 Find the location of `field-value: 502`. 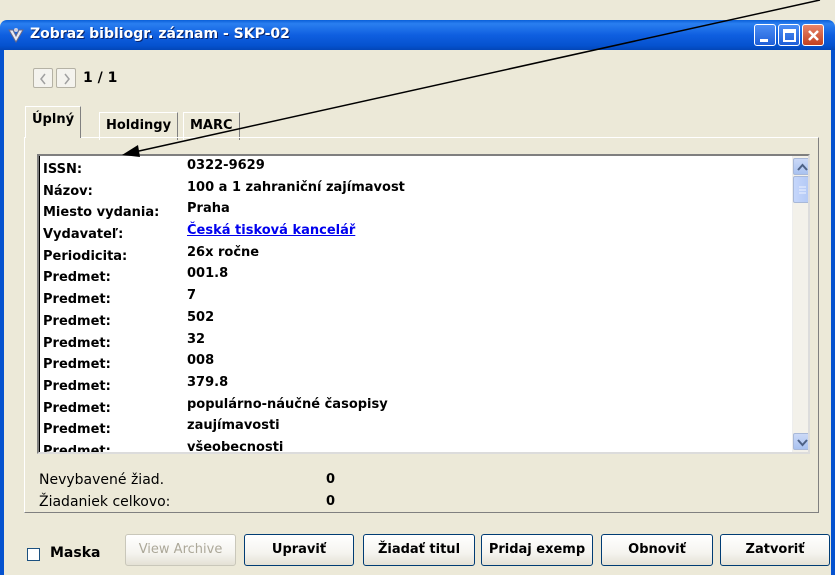

field-value: 502 is located at coordinates (201, 317).